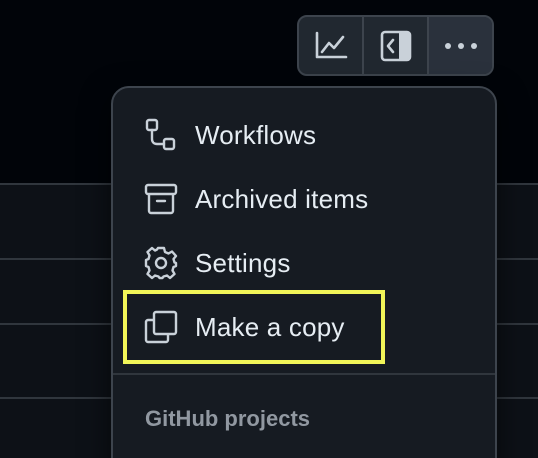  I want to click on toggle-side-panel-button, so click(396, 45).